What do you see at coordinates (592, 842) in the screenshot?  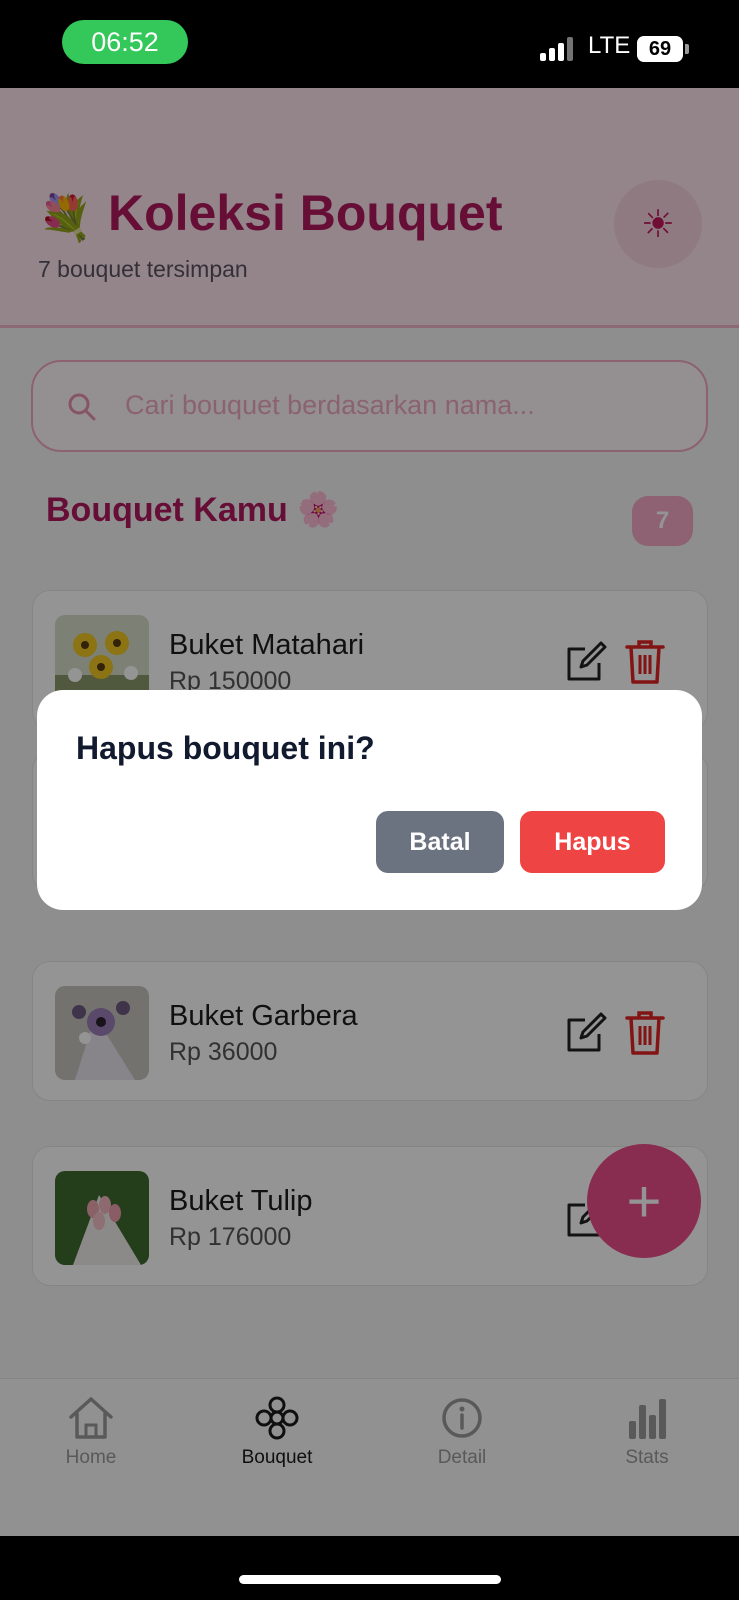 I see `confirm-delete-button: Hapus` at bounding box center [592, 842].